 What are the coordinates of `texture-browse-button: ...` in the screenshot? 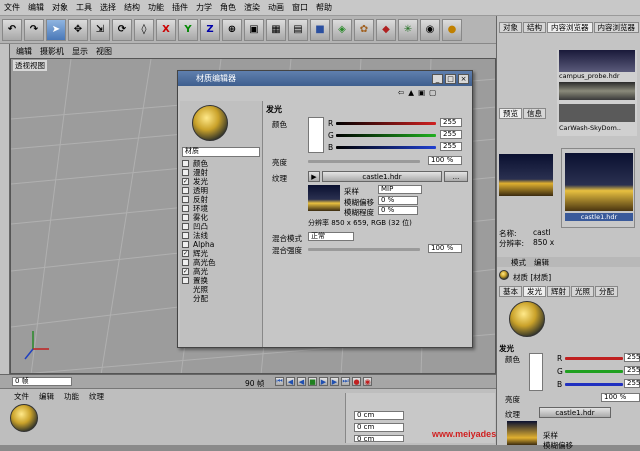 It's located at (456, 176).